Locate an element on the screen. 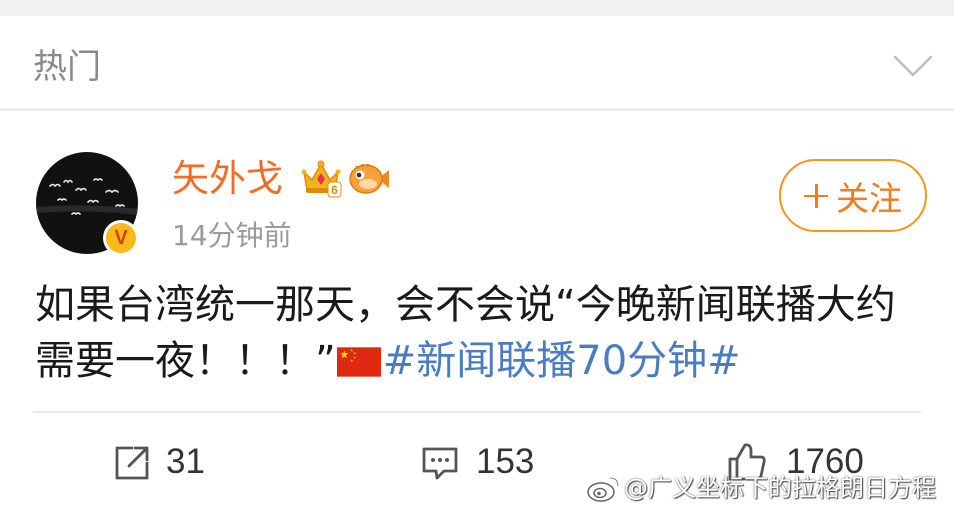  china-flag-icon is located at coordinates (358, 356).